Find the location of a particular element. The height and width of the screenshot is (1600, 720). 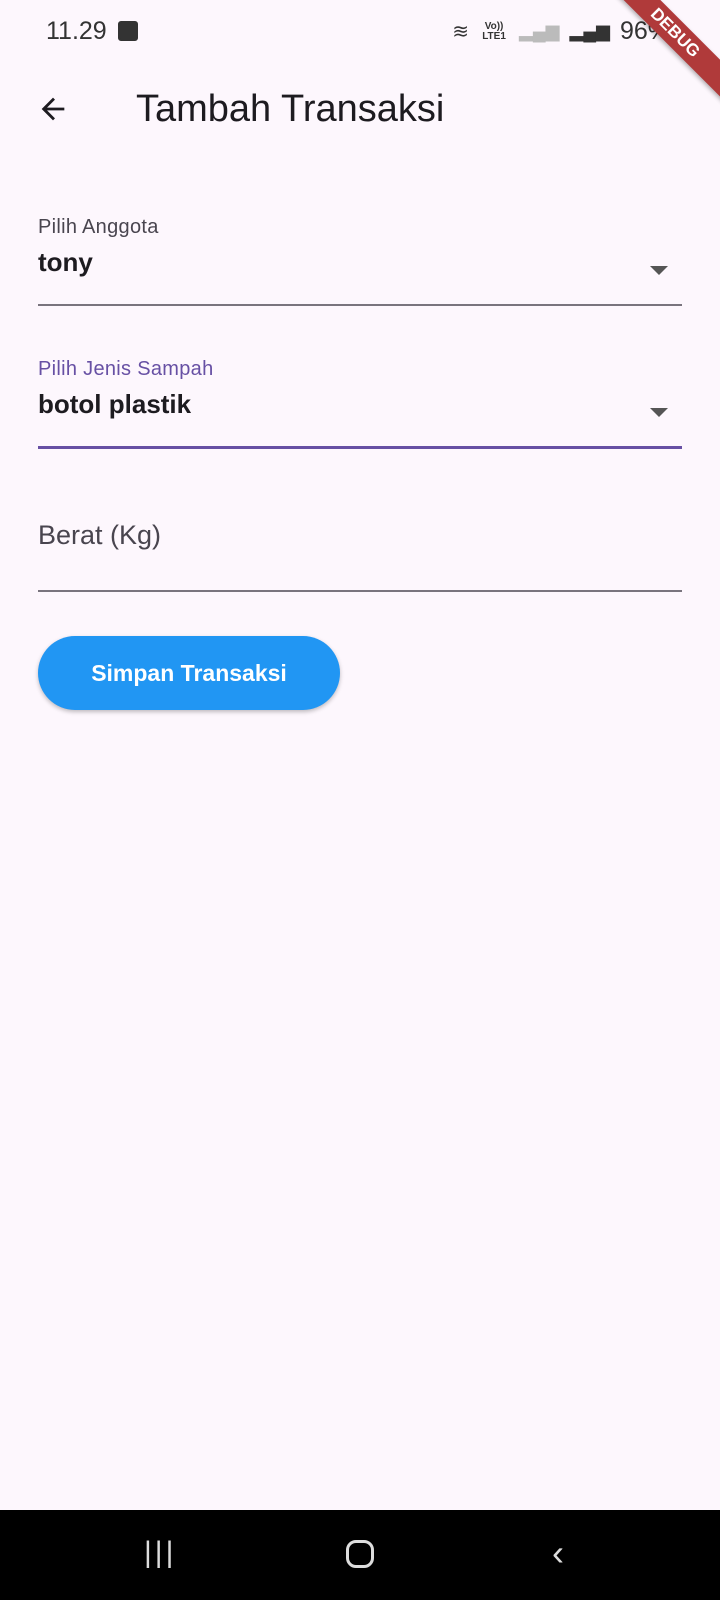

home-icon is located at coordinates (360, 1554).